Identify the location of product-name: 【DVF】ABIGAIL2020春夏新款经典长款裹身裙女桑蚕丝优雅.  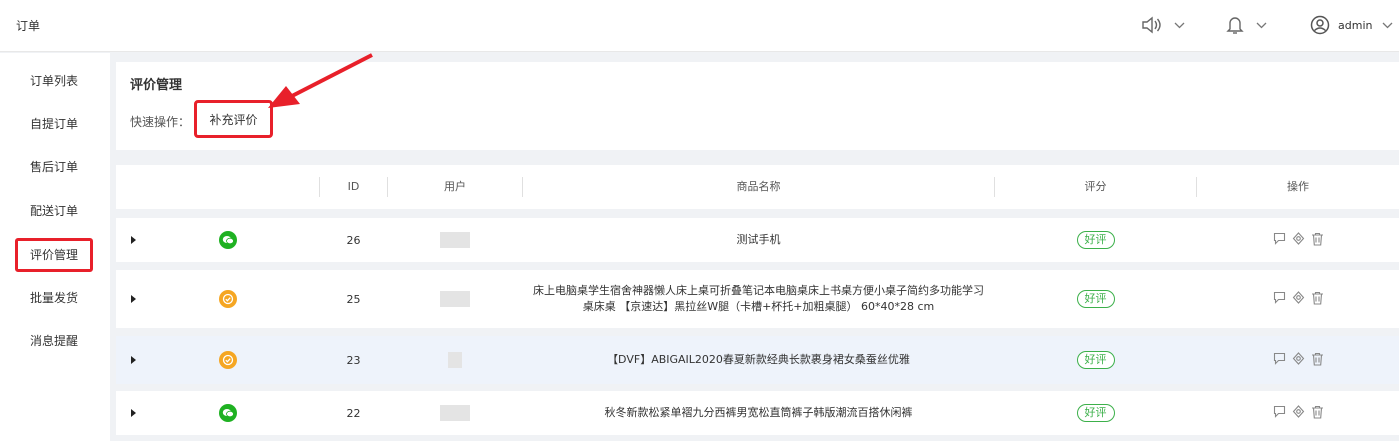
(758, 359).